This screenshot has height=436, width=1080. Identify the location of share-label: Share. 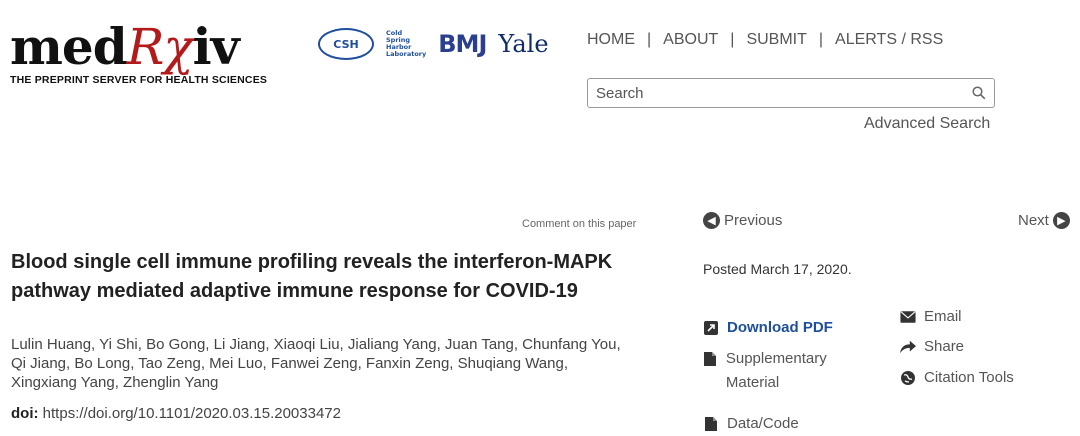
(944, 346).